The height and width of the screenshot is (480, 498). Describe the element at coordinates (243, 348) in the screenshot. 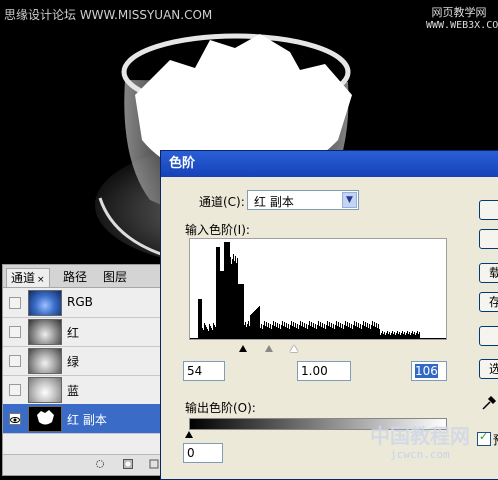

I see `input-black-slider` at that location.